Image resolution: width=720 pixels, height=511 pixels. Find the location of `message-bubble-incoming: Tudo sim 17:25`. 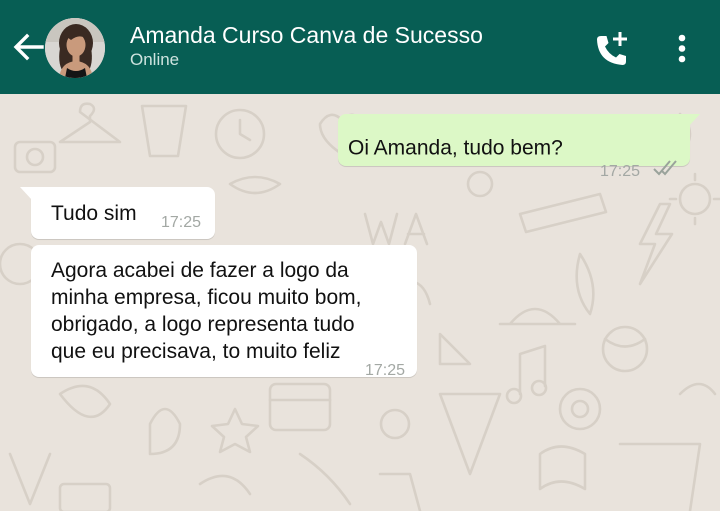

message-bubble-incoming: Tudo sim 17:25 is located at coordinates (123, 213).